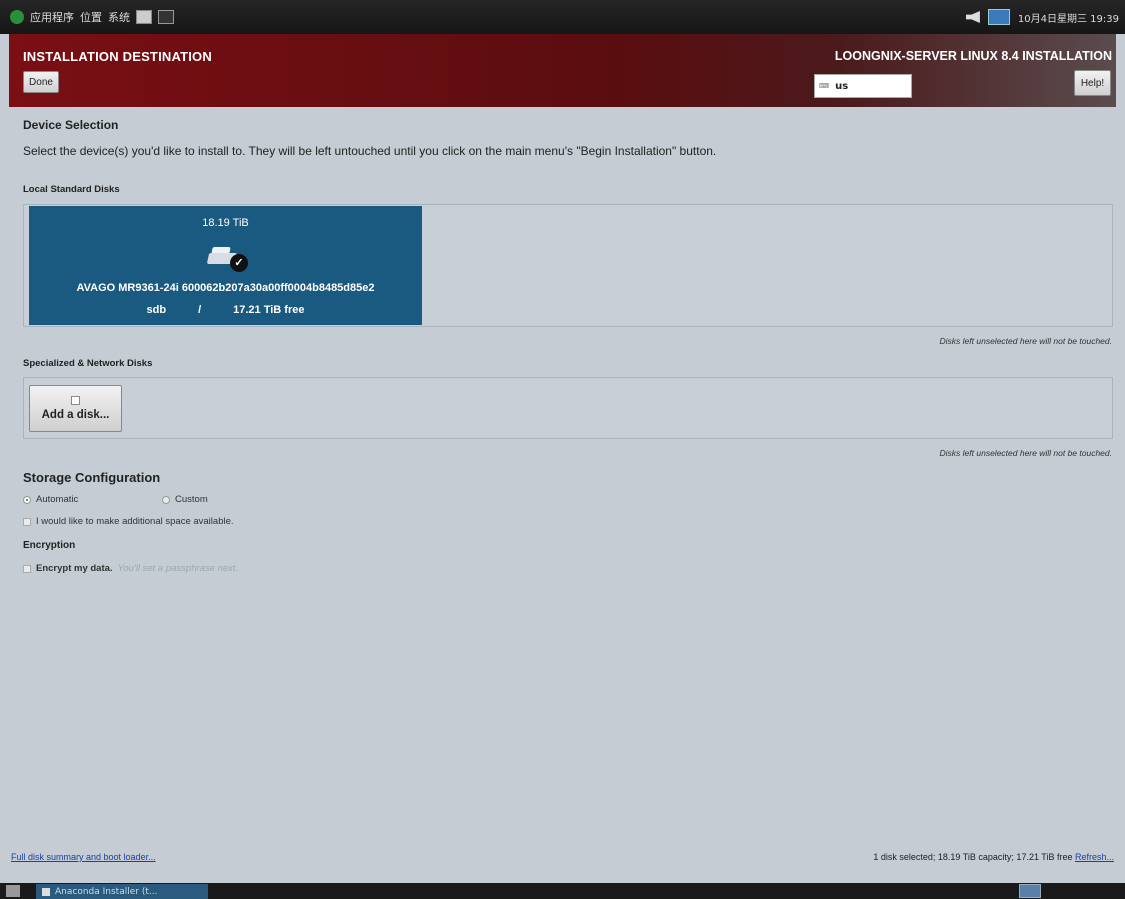  What do you see at coordinates (46, 891) in the screenshot?
I see `window-icon` at bounding box center [46, 891].